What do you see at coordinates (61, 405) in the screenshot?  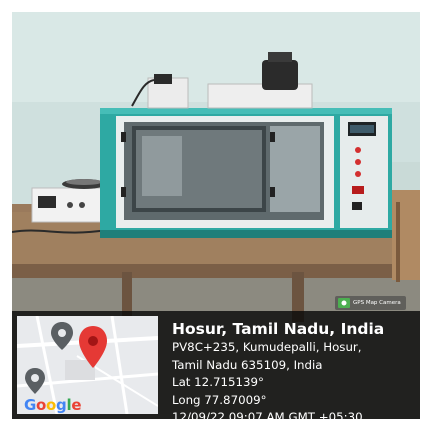 I see `google-logo-letter: g` at bounding box center [61, 405].